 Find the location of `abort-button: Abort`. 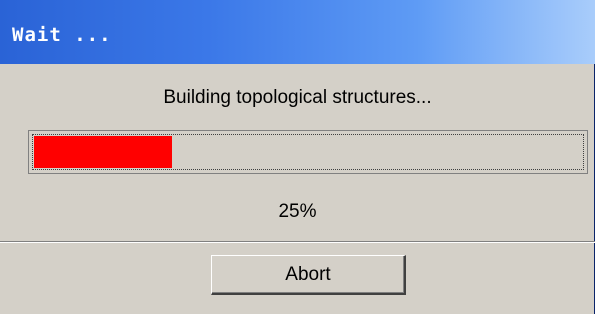

abort-button: Abort is located at coordinates (308, 275).